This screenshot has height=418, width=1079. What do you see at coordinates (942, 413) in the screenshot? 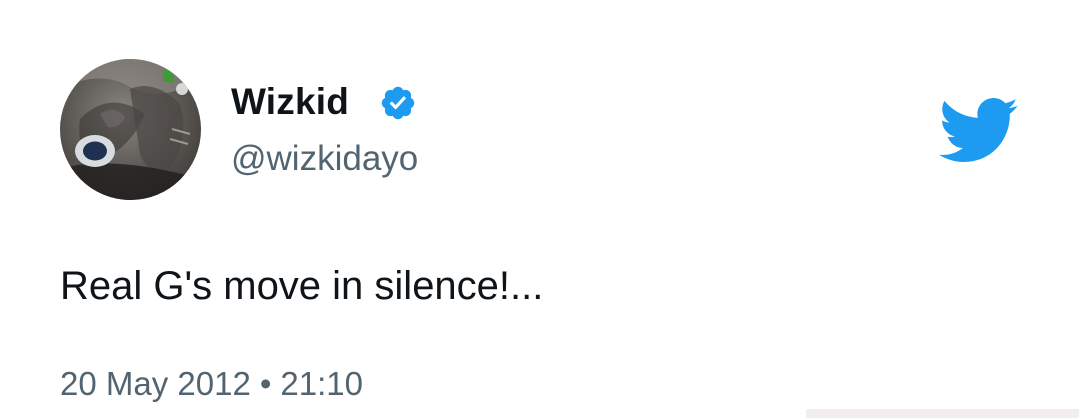
I see `bottom-edge-strip` at bounding box center [942, 413].